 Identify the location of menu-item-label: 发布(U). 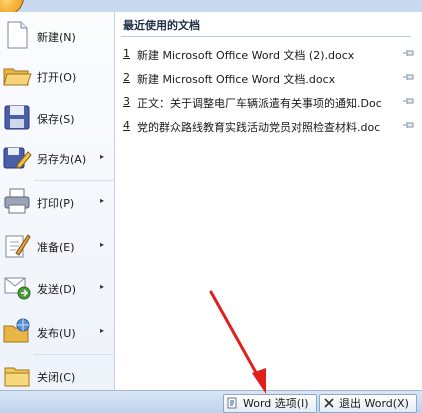
(56, 333).